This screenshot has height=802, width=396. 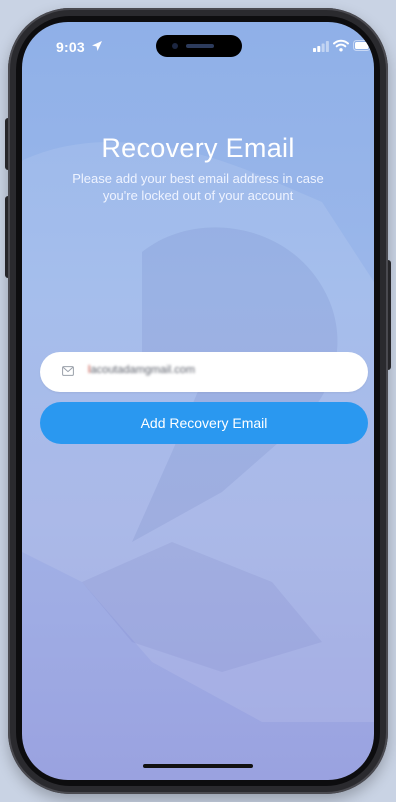 I want to click on island-indicator, so click(x=200, y=46).